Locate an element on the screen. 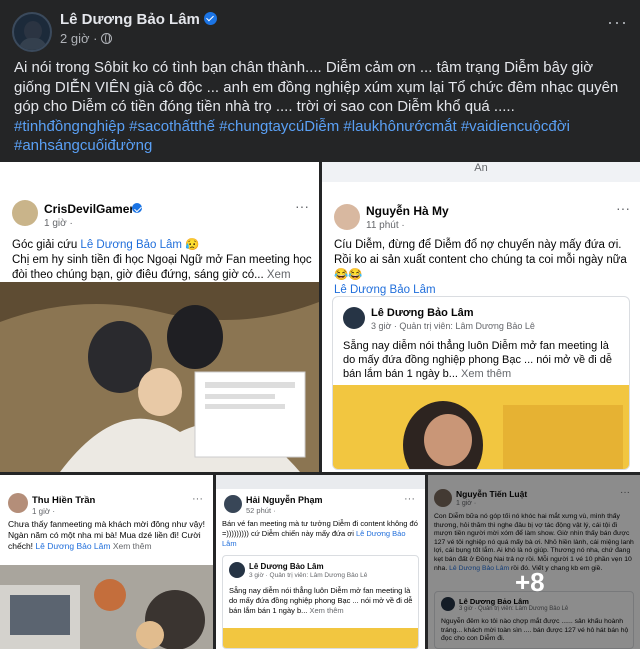  photo-2-shared-image is located at coordinates (481, 427).